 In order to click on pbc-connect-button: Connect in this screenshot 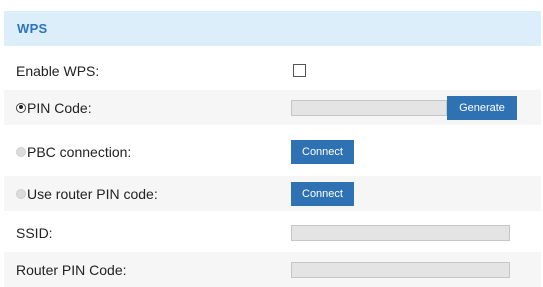, I will do `click(322, 151)`.